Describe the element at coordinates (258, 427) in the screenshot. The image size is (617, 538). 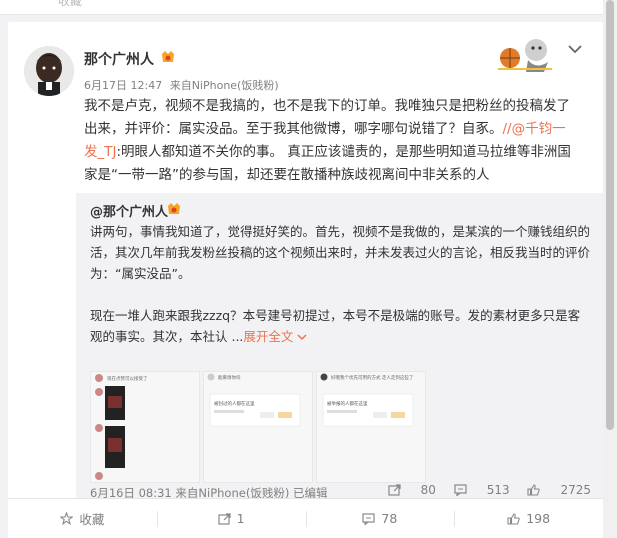
I see `repost-image-2: 能麻烦你吗 被封过的人都在这里` at that location.